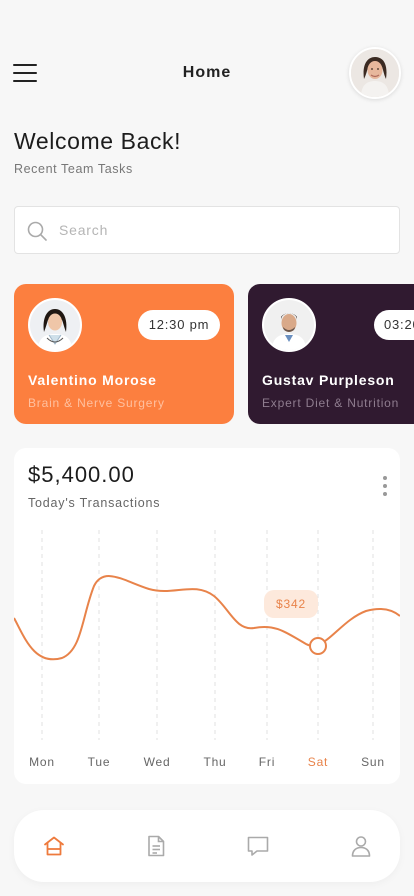  I want to click on transactions-amount: $5,400.00, so click(81, 474).